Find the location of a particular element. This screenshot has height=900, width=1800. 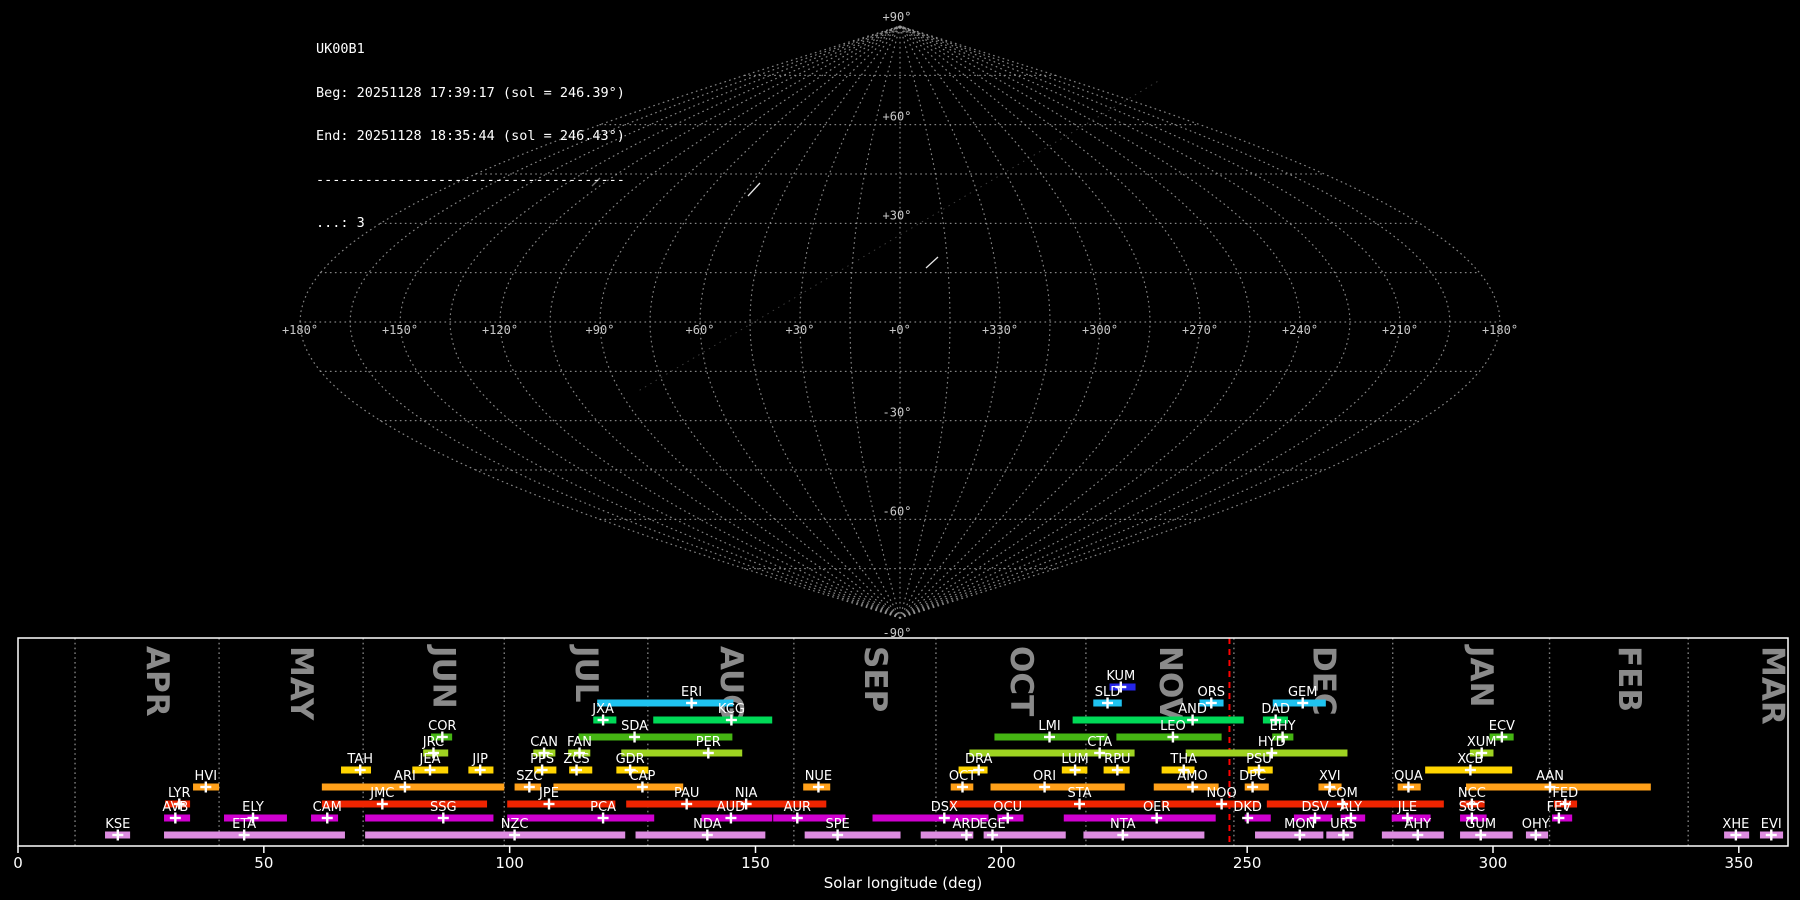

shower-label-NOO: NOO is located at coordinates (1221, 793).